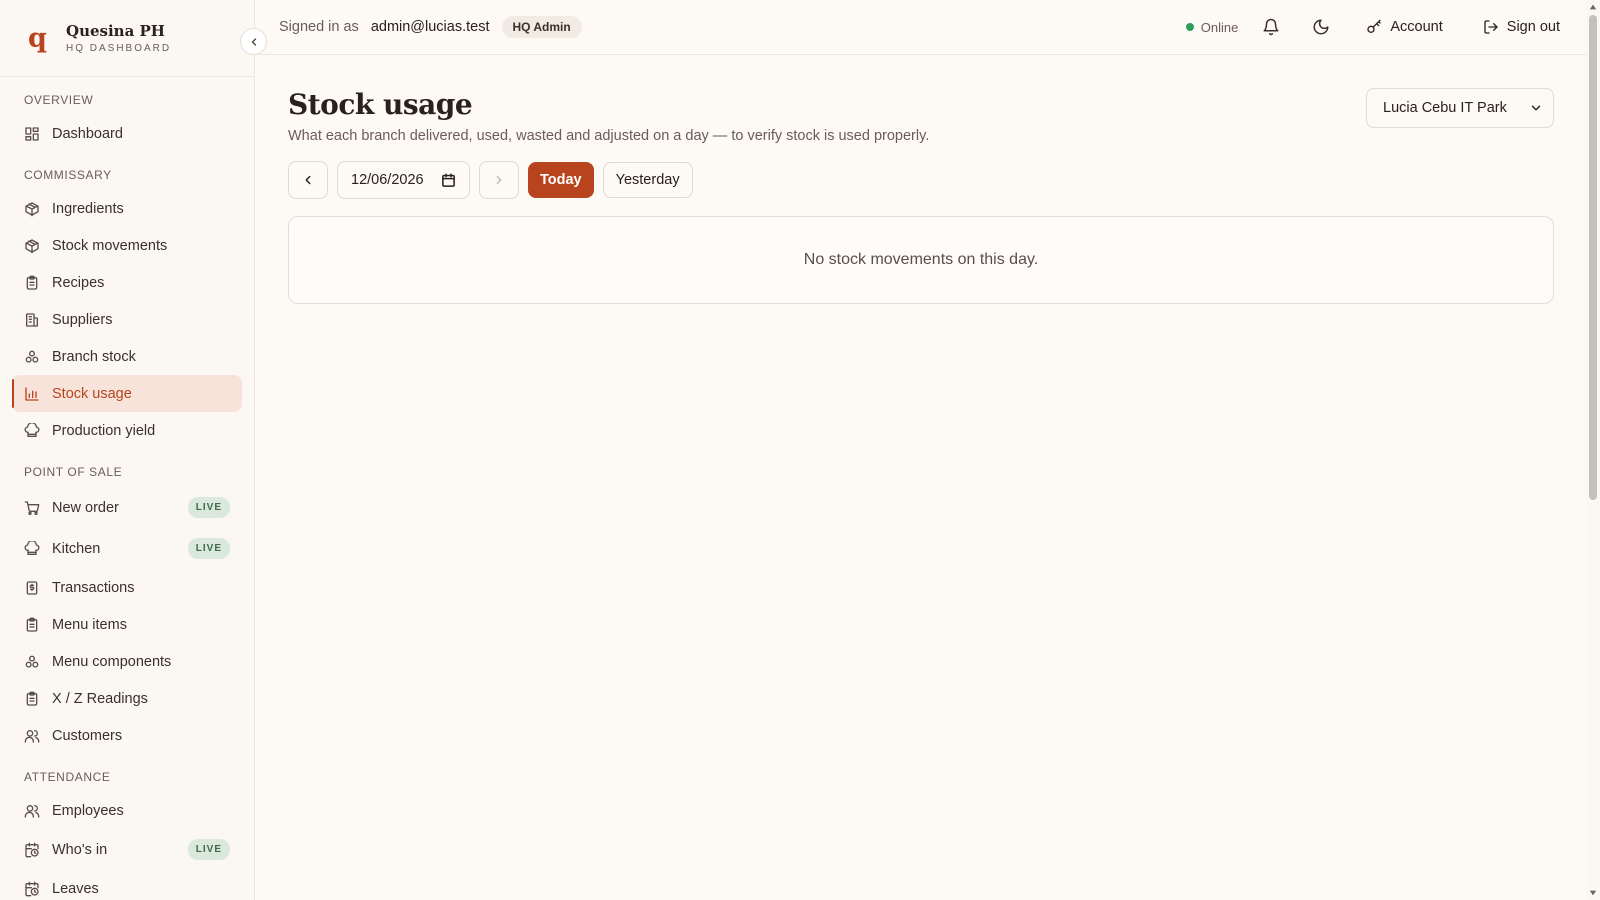 This screenshot has height=900, width=1600. Describe the element at coordinates (127, 810) in the screenshot. I see `sidebar-item-employees: Employees` at that location.